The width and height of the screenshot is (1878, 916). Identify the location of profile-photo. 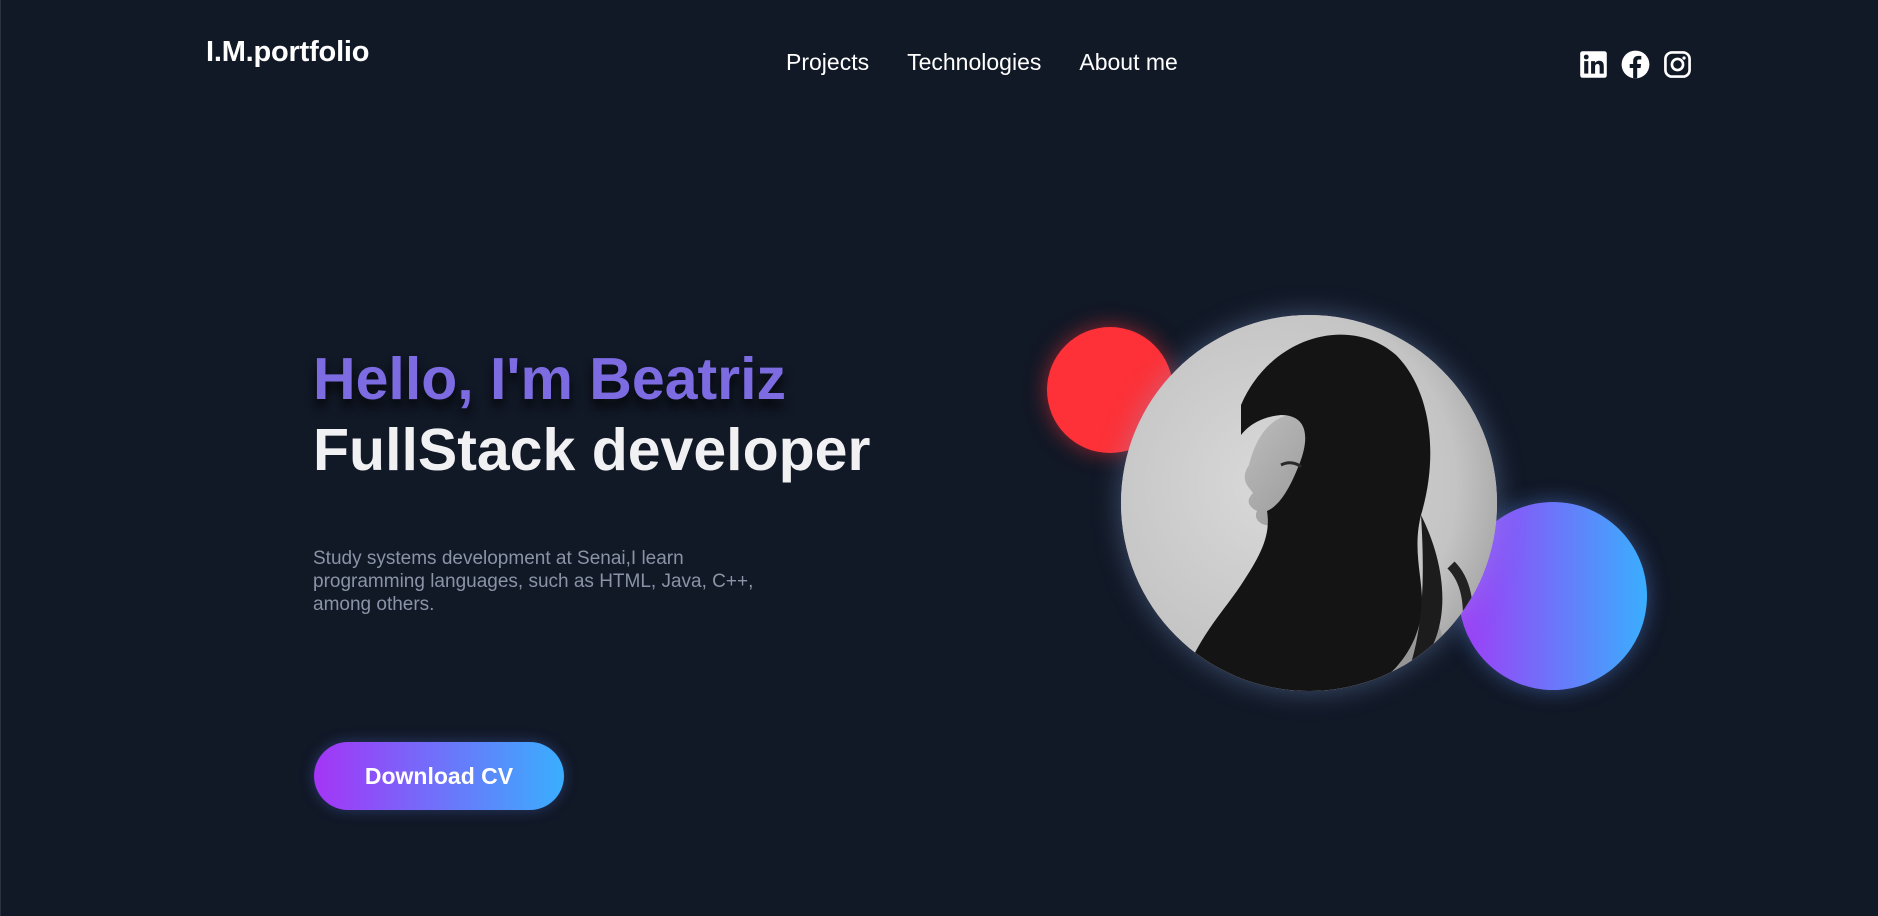
(1309, 503).